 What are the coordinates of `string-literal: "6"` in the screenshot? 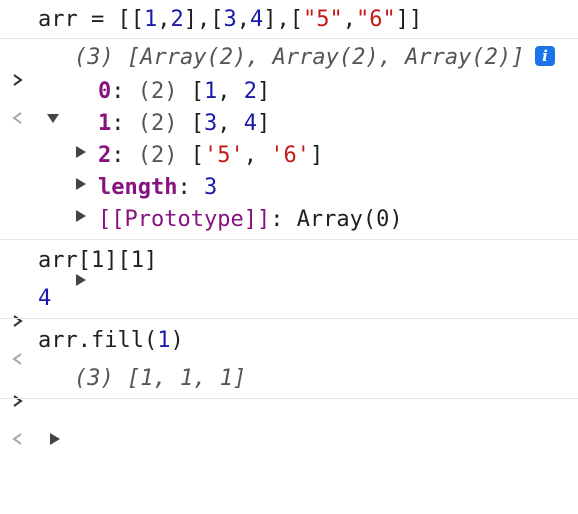 It's located at (375, 19).